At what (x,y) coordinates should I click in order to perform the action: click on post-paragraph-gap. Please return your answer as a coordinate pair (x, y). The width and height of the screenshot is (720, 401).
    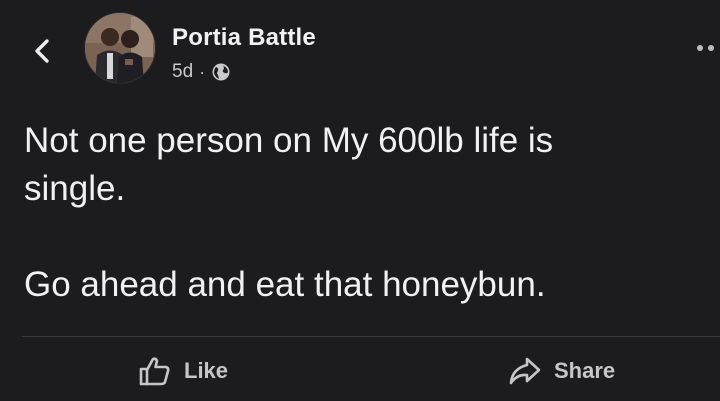
    Looking at the image, I should click on (364, 237).